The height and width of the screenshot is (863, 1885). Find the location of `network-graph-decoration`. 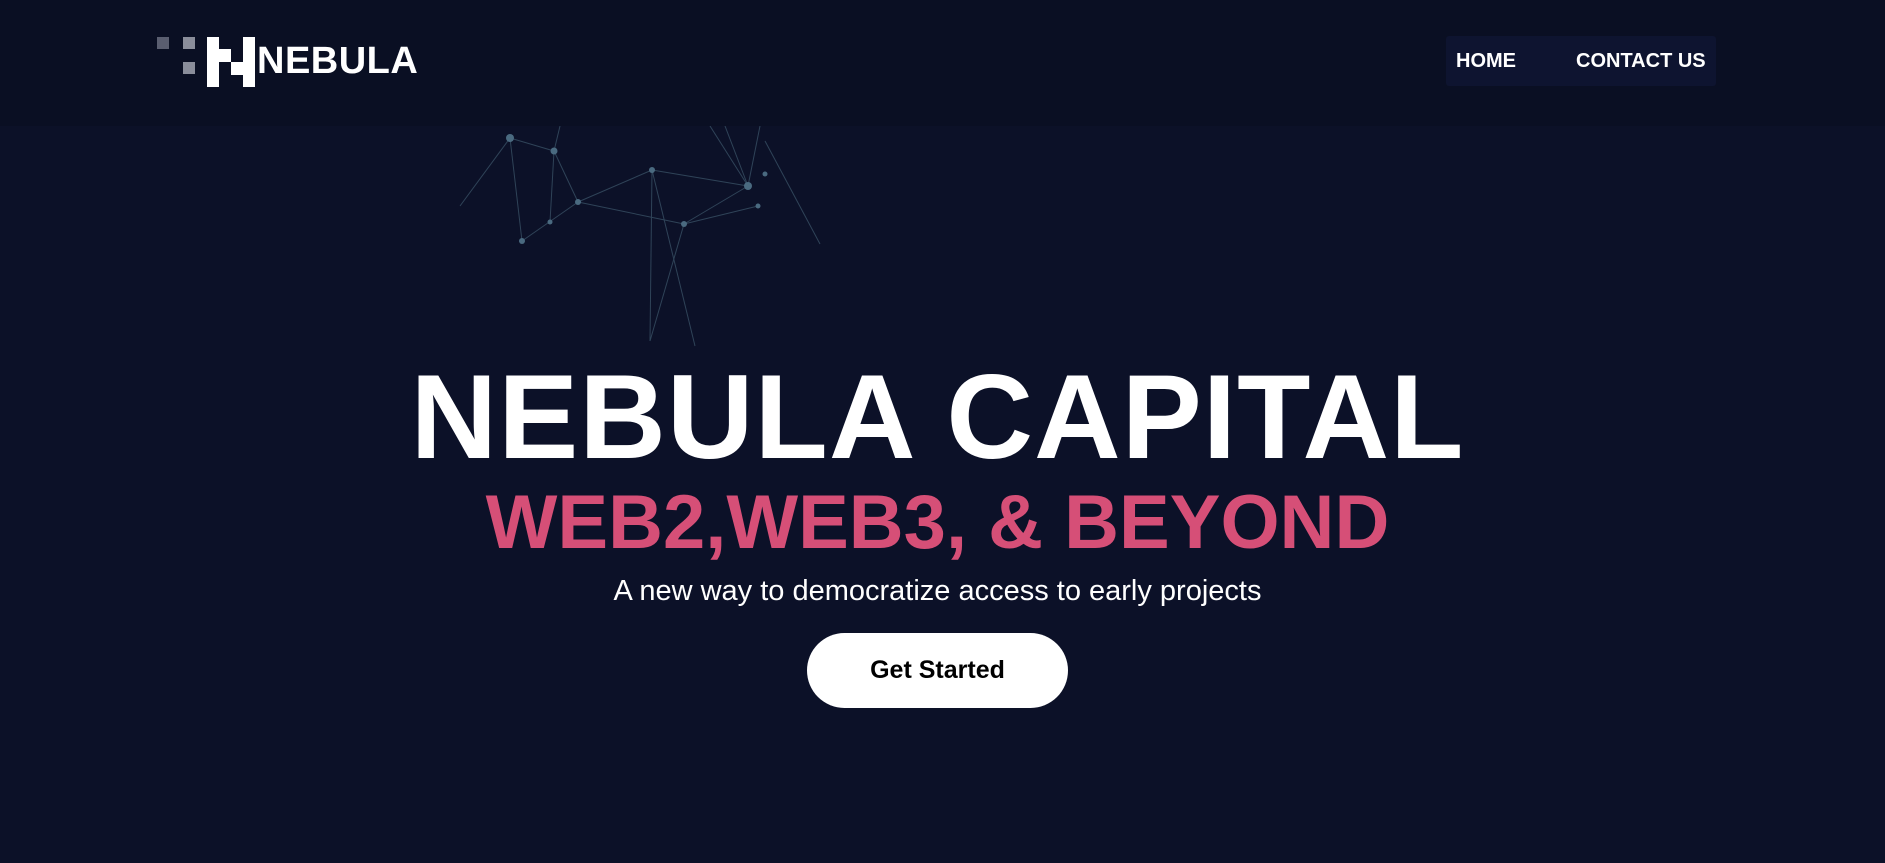

network-graph-decoration is located at coordinates (640, 236).